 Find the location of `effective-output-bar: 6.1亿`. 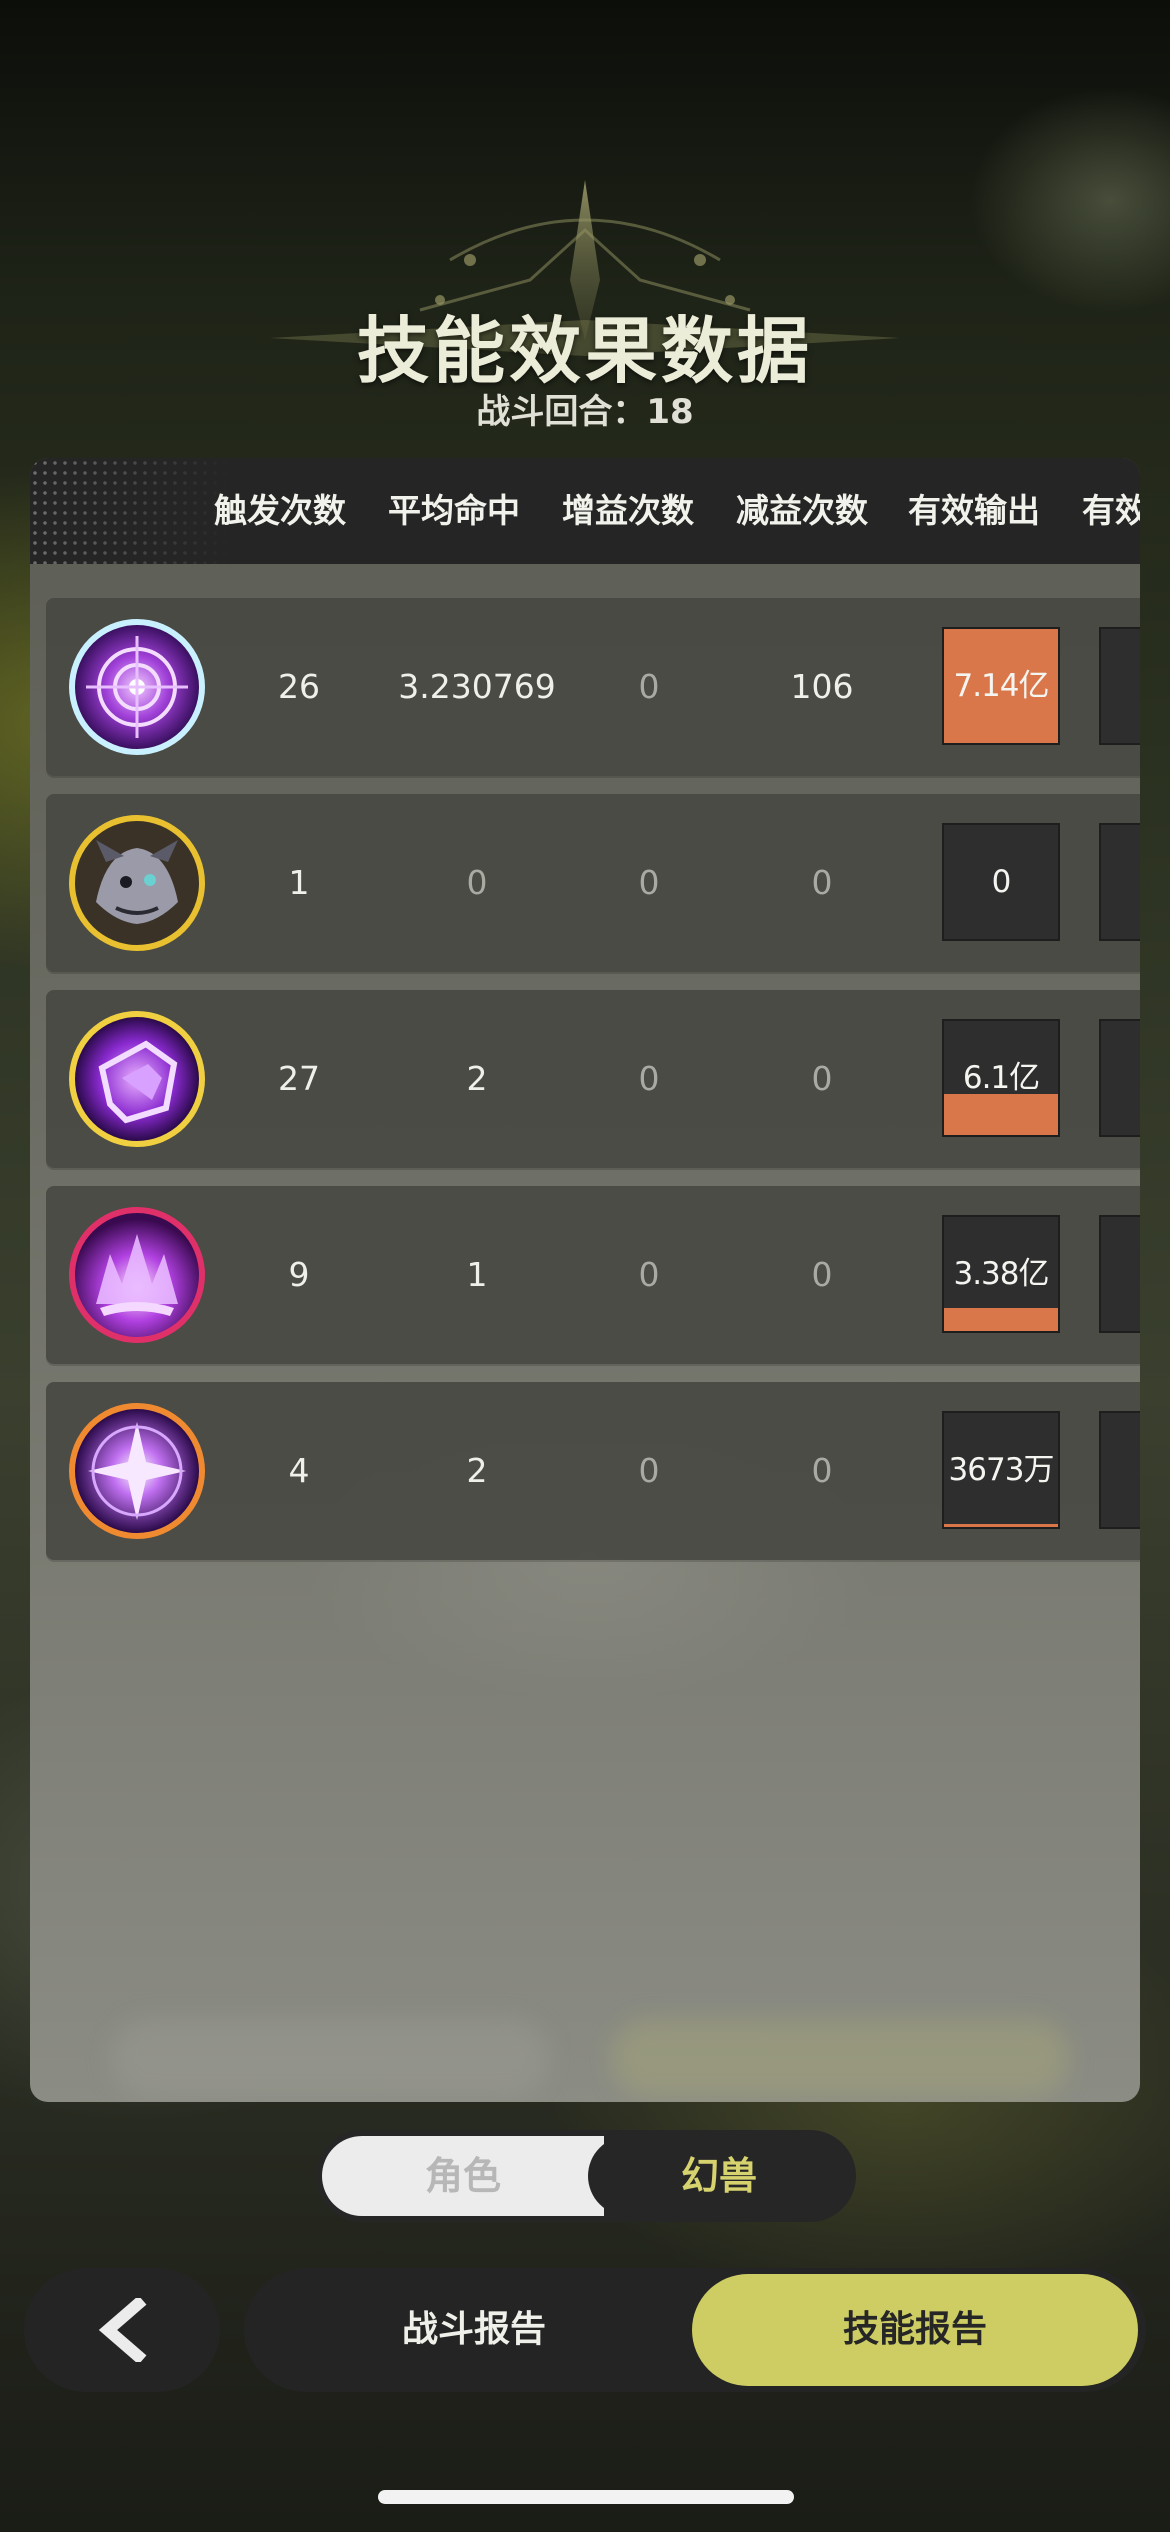

effective-output-bar: 6.1亿 is located at coordinates (1001, 1078).